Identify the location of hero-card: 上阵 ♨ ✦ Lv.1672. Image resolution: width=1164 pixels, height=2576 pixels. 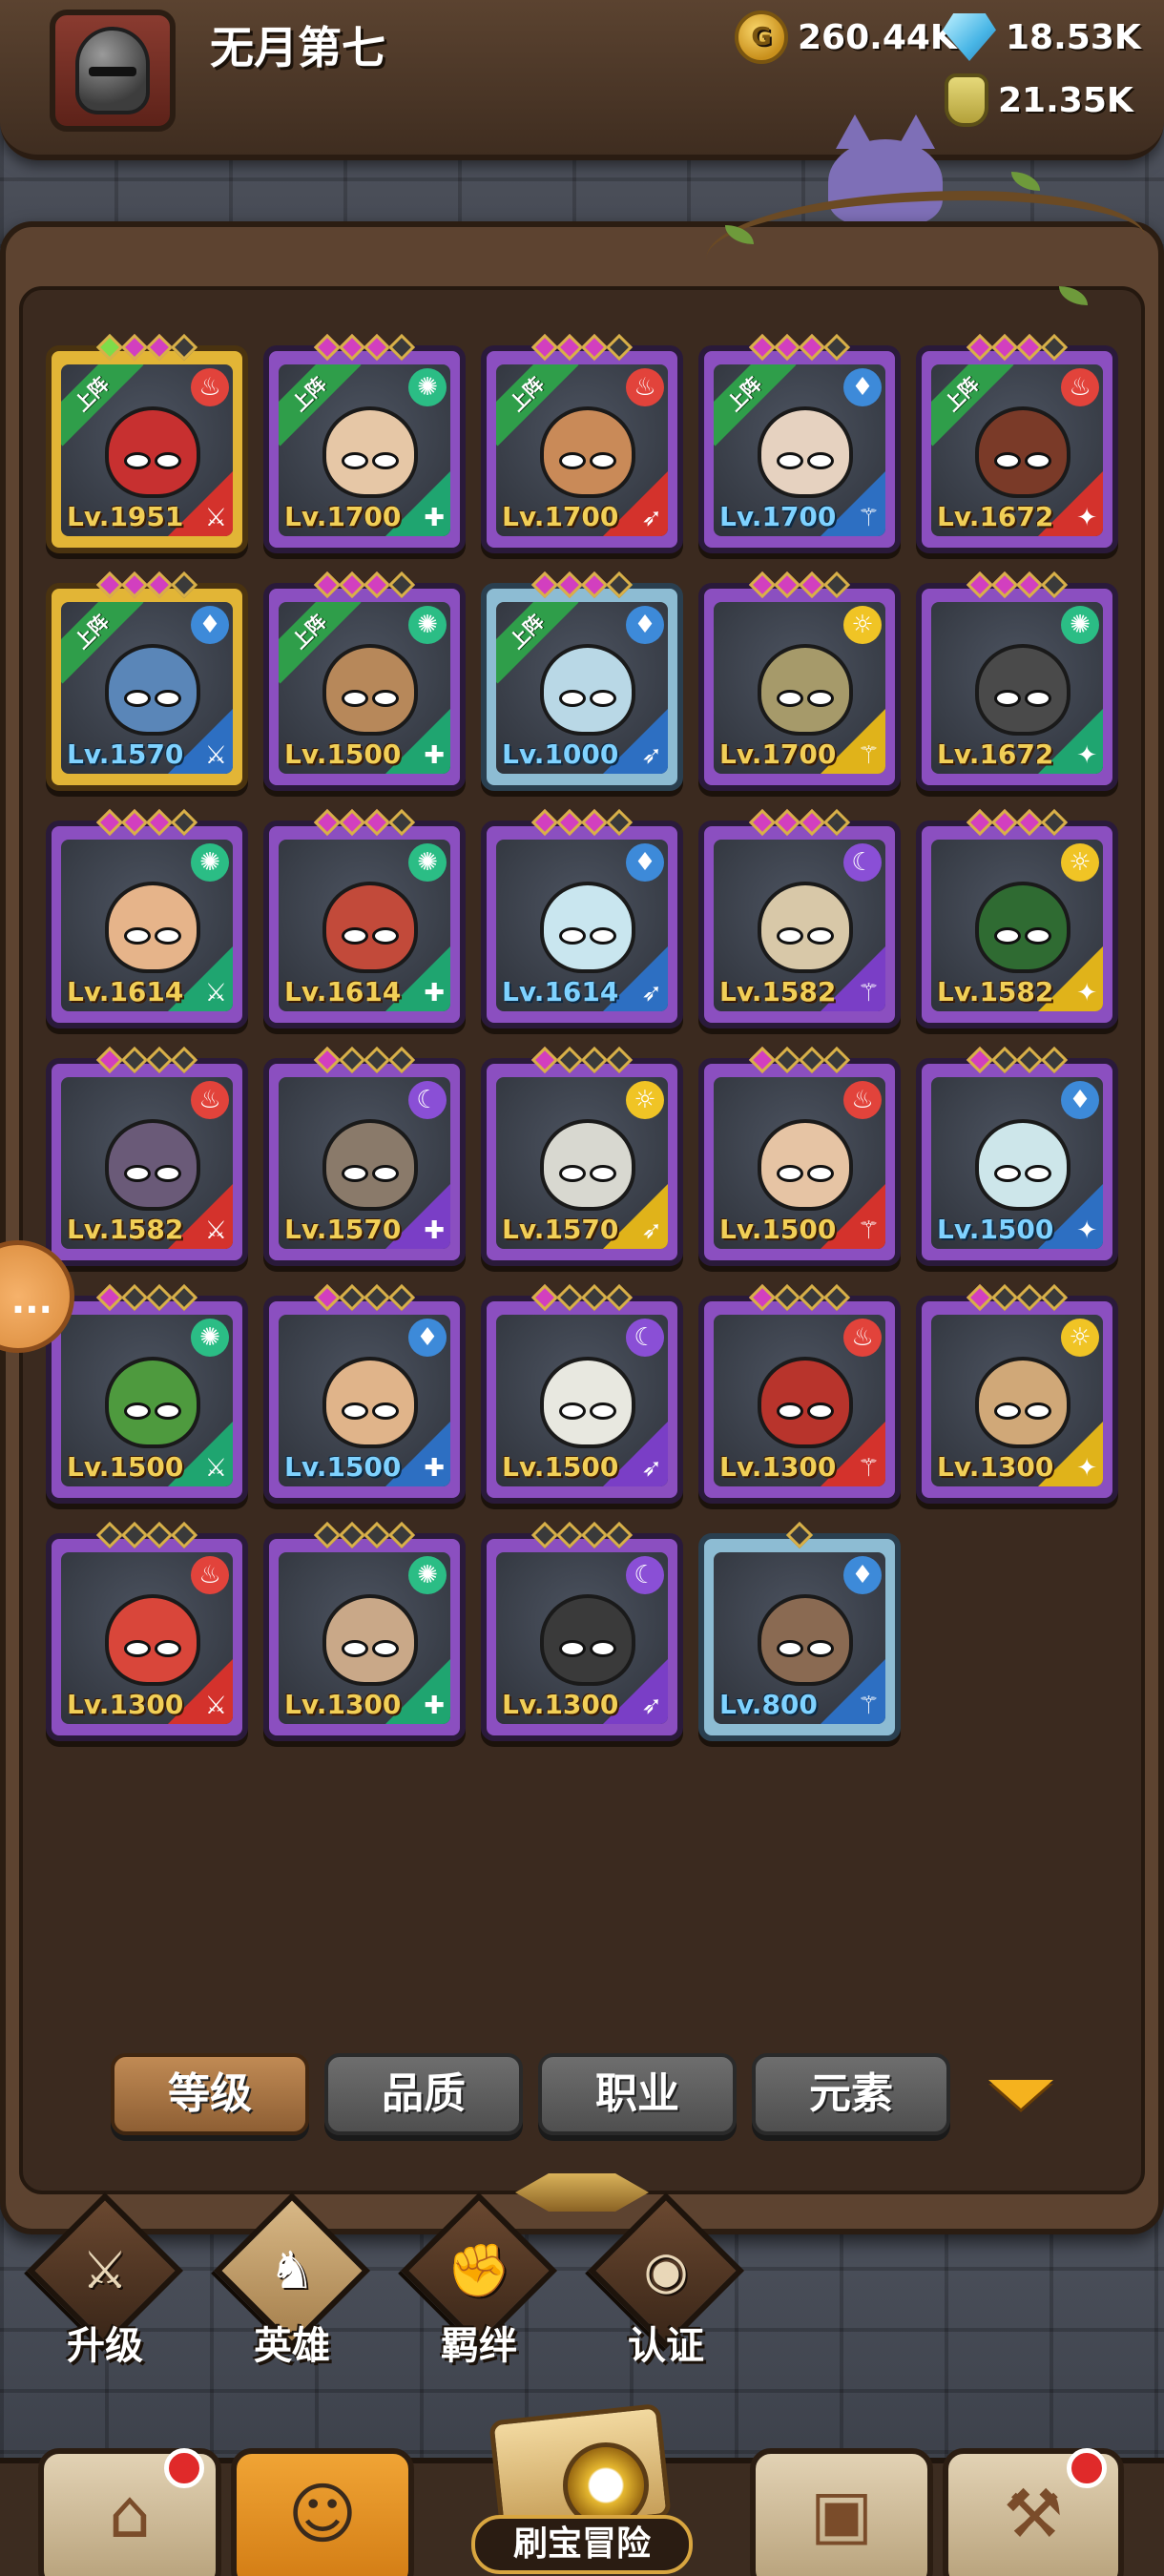
(1017, 443).